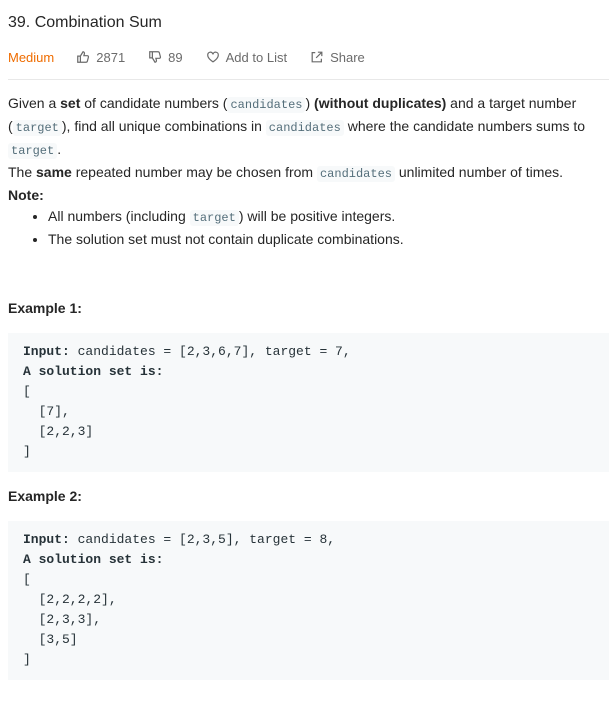 This screenshot has height=703, width=609. What do you see at coordinates (256, 57) in the screenshot?
I see `add-to-list-label: Add to List` at bounding box center [256, 57].